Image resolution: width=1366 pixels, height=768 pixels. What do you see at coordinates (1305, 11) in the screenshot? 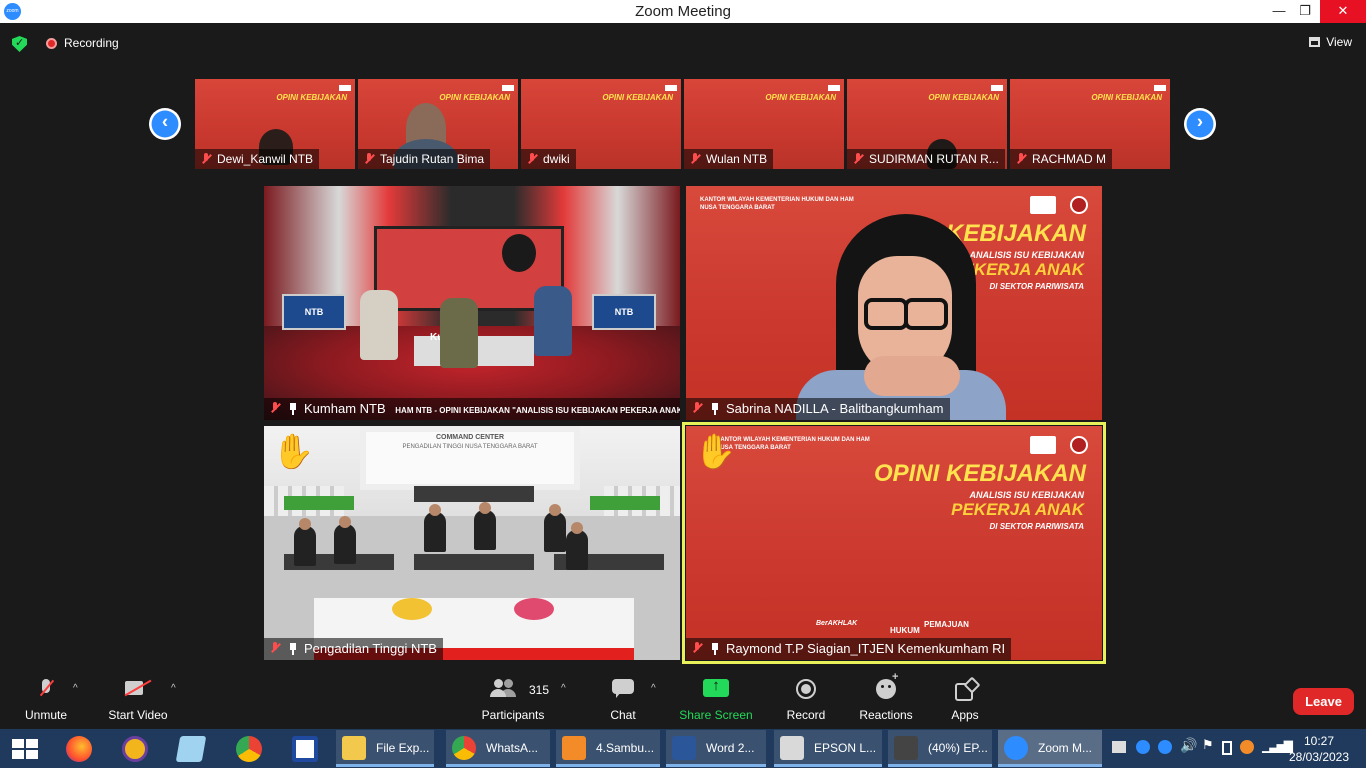
I see `restore-button: ❐` at bounding box center [1305, 11].